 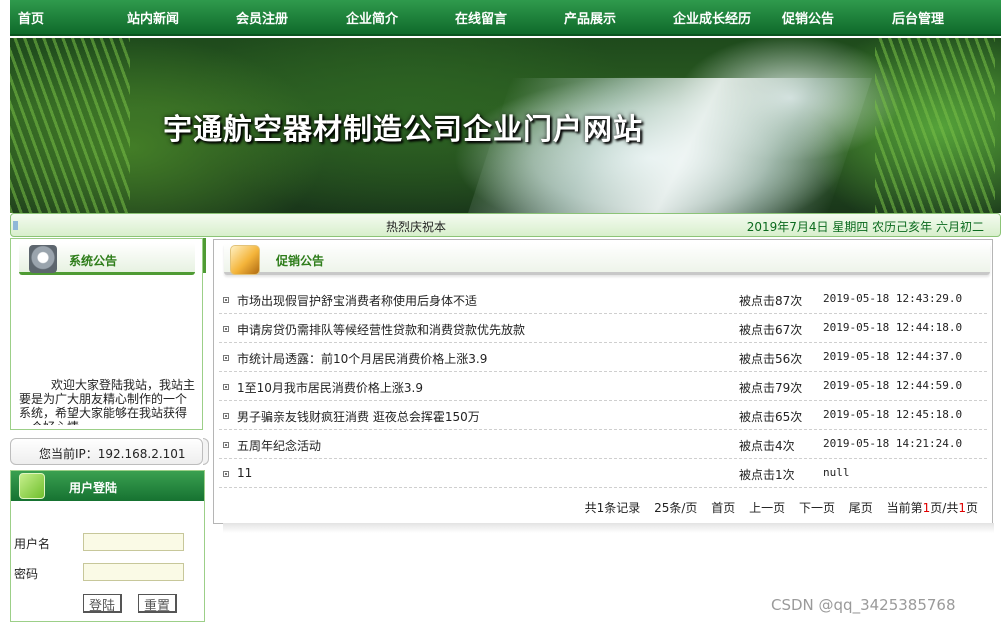 What do you see at coordinates (112, 454) in the screenshot?
I see `ip-text: 您当前IP：192.168.2.101` at bounding box center [112, 454].